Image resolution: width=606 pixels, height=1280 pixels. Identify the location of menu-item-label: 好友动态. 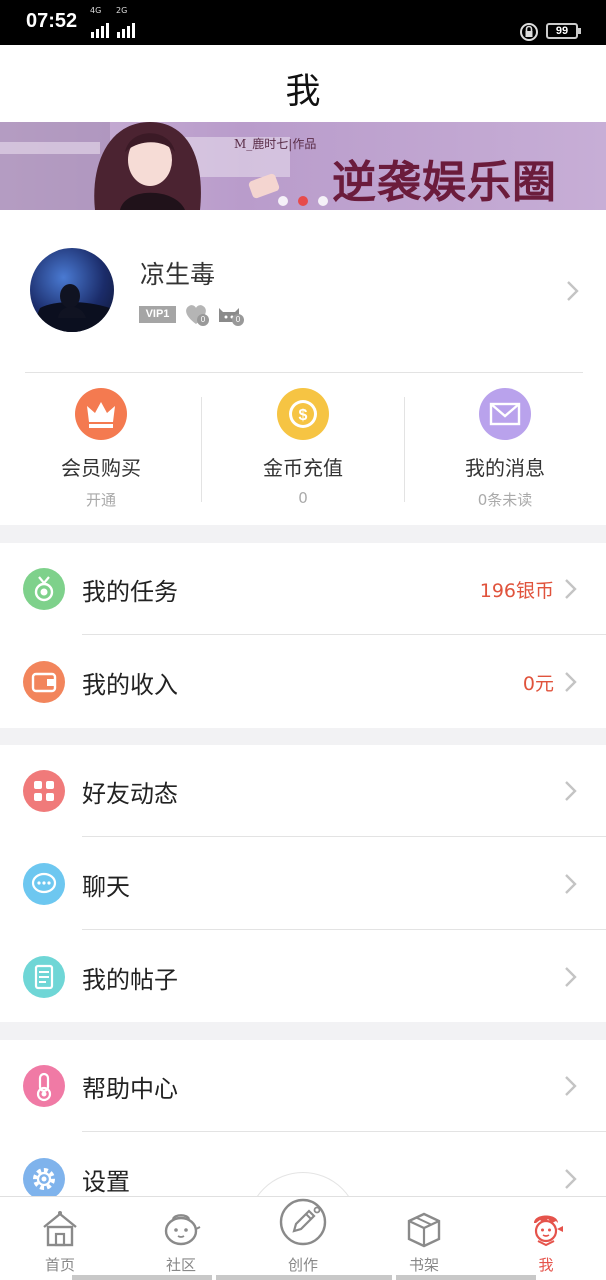
(130, 794).